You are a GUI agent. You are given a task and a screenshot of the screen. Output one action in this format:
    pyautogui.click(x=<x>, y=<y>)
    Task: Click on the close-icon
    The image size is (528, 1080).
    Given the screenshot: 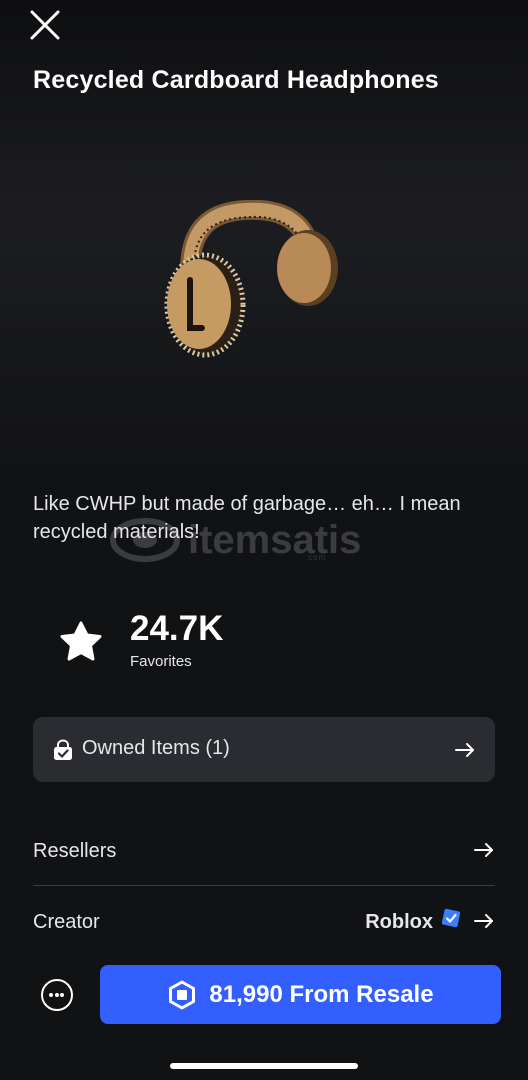 What is the action you would take?
    pyautogui.click(x=45, y=25)
    